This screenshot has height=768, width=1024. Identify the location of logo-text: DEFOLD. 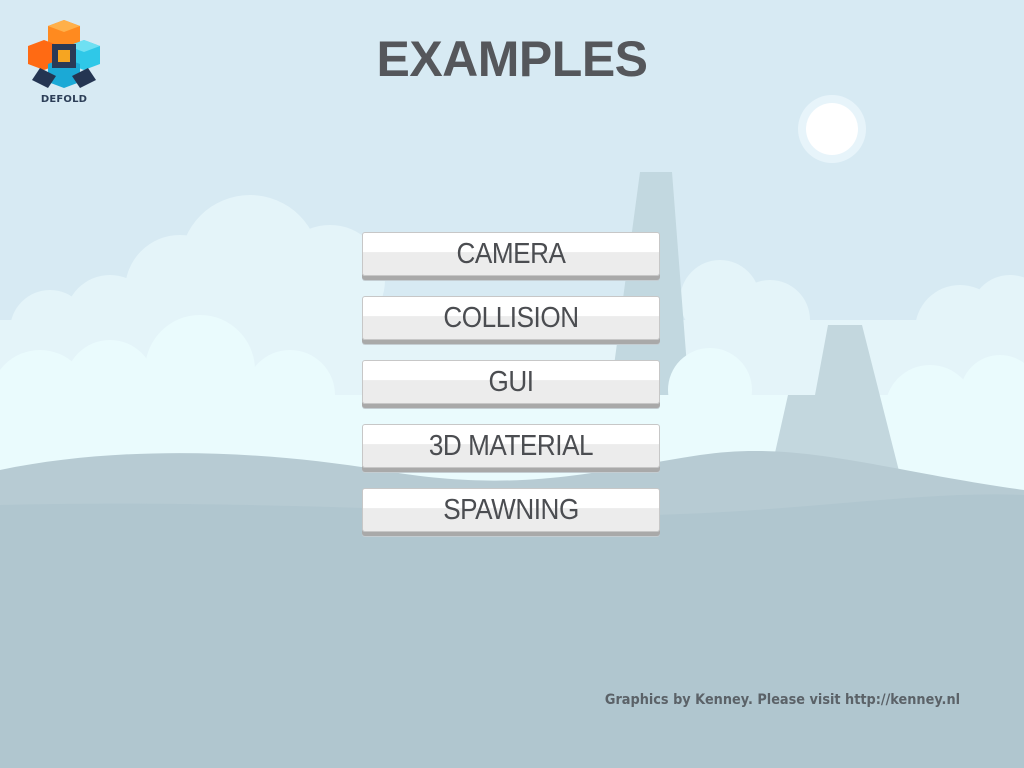
(64, 99).